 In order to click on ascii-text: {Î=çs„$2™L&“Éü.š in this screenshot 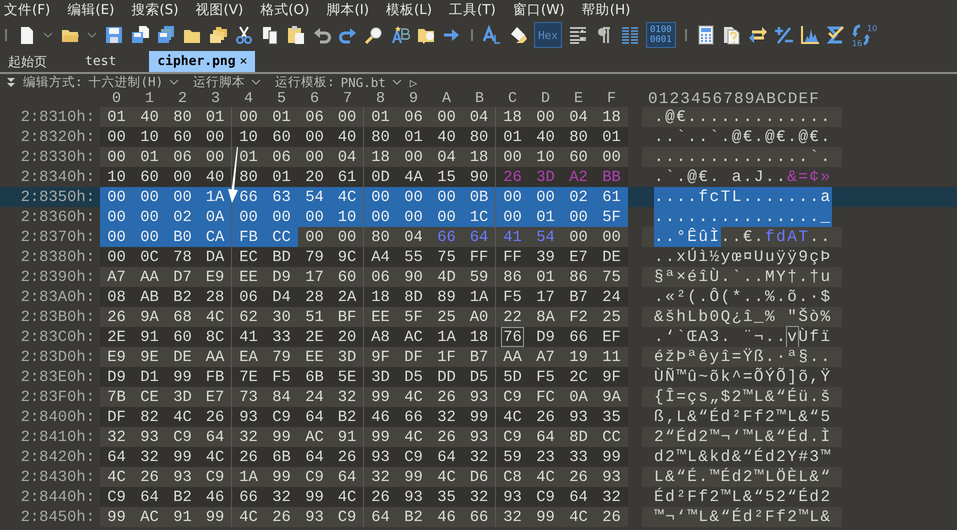, I will do `click(743, 397)`.